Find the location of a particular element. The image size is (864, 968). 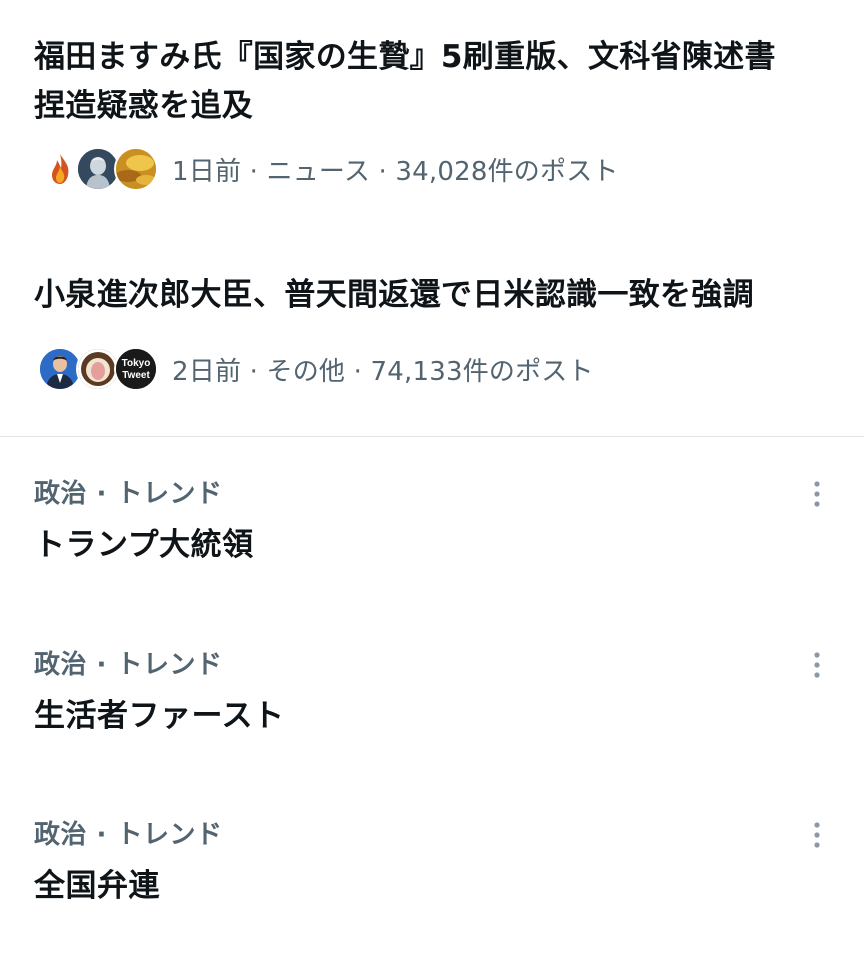

section-divider is located at coordinates (432, 436).